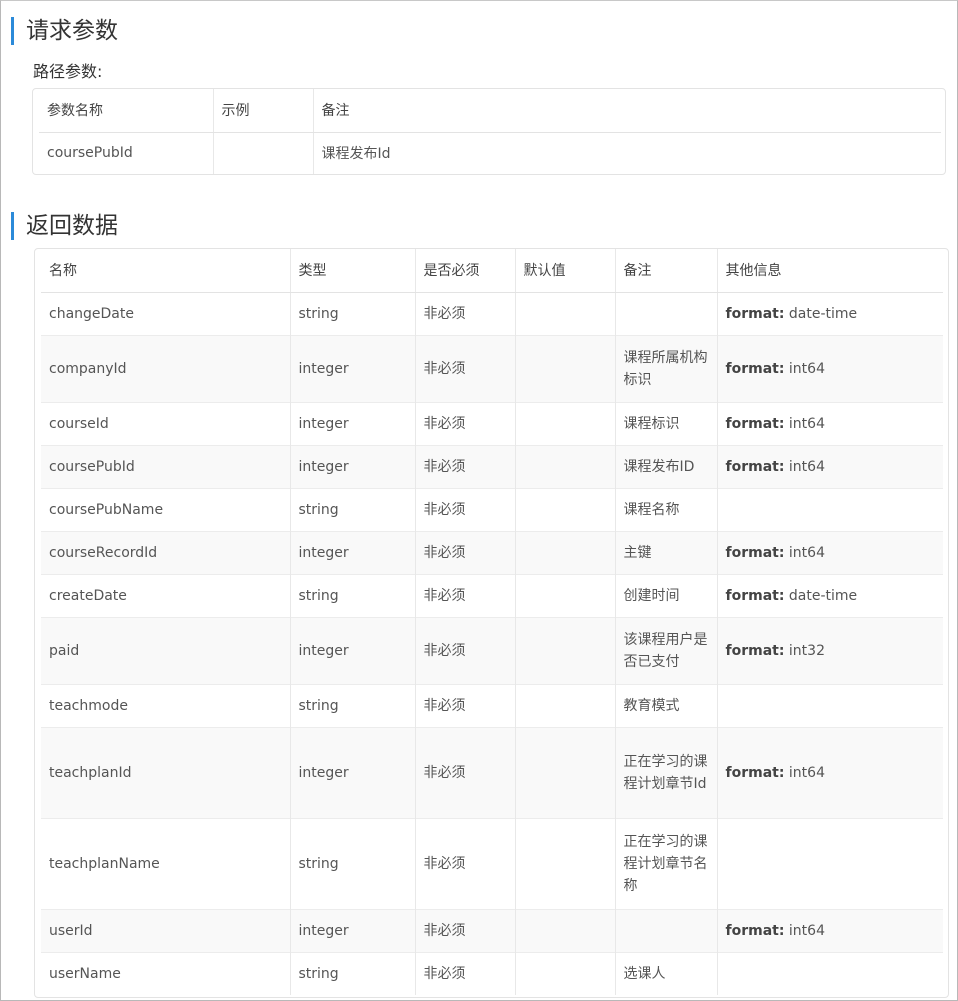 The image size is (958, 1001). I want to click on field-name-cell: userName, so click(166, 973).